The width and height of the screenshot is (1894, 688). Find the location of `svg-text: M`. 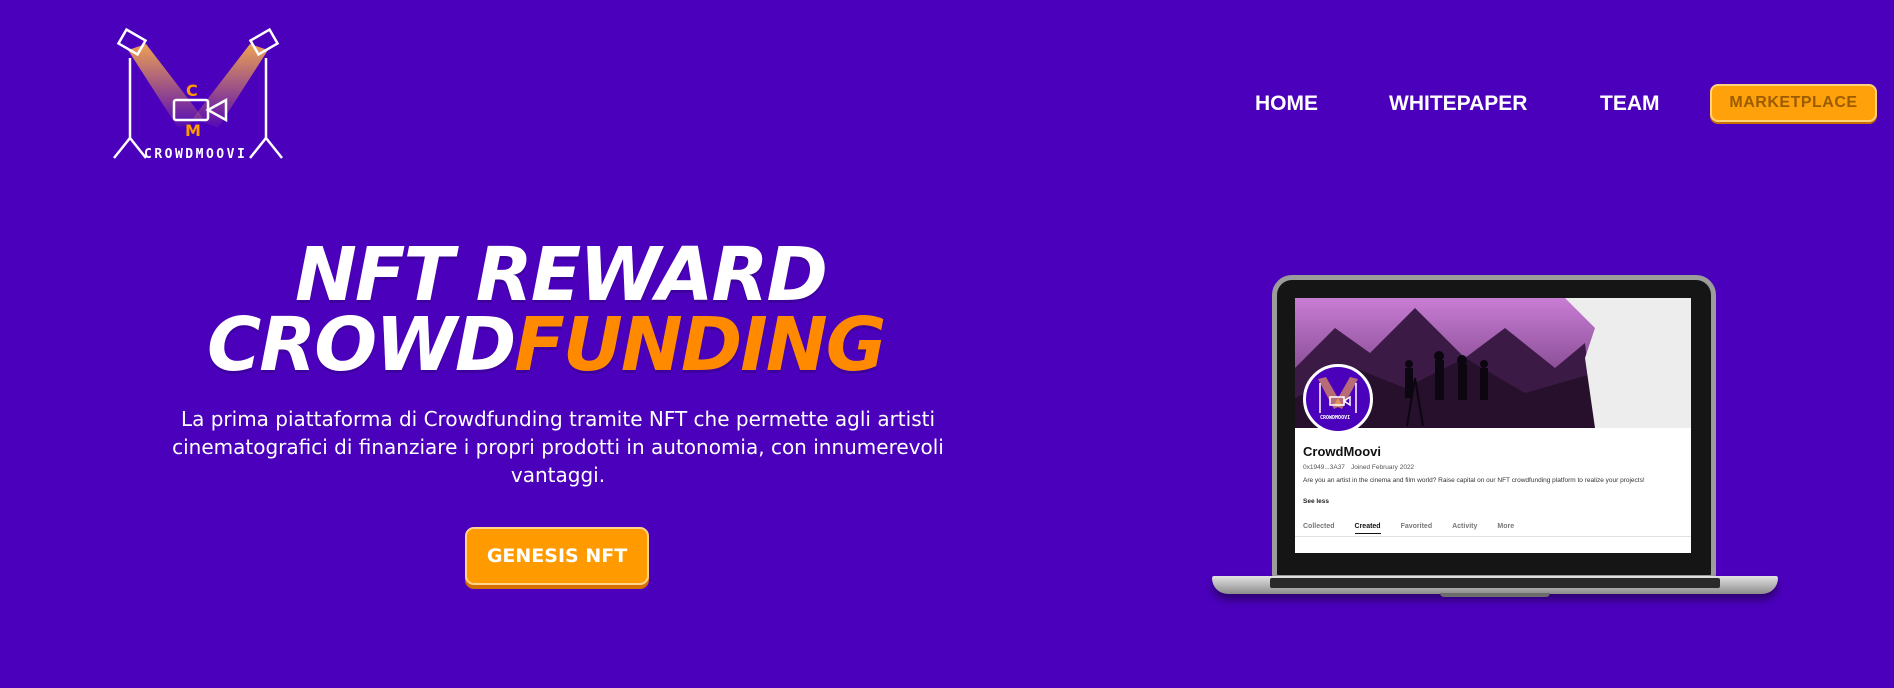

svg-text: M is located at coordinates (193, 130).